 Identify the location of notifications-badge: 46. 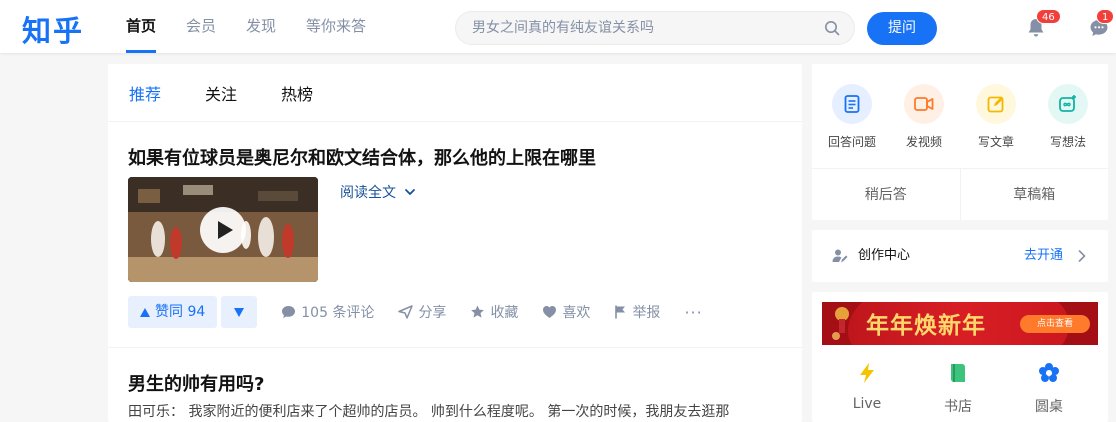
(1048, 16).